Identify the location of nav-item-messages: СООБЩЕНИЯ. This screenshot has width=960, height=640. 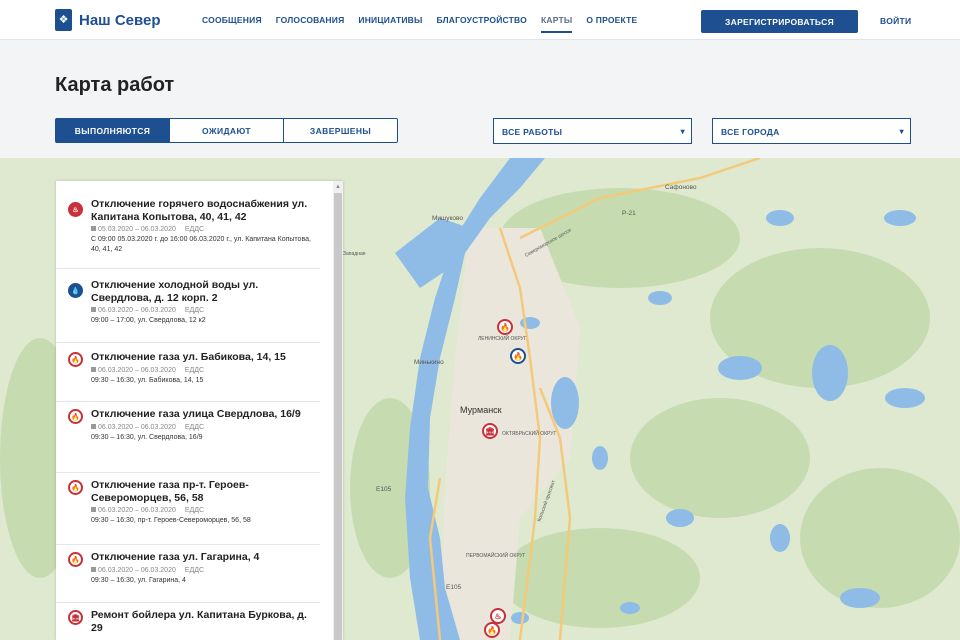
(232, 24).